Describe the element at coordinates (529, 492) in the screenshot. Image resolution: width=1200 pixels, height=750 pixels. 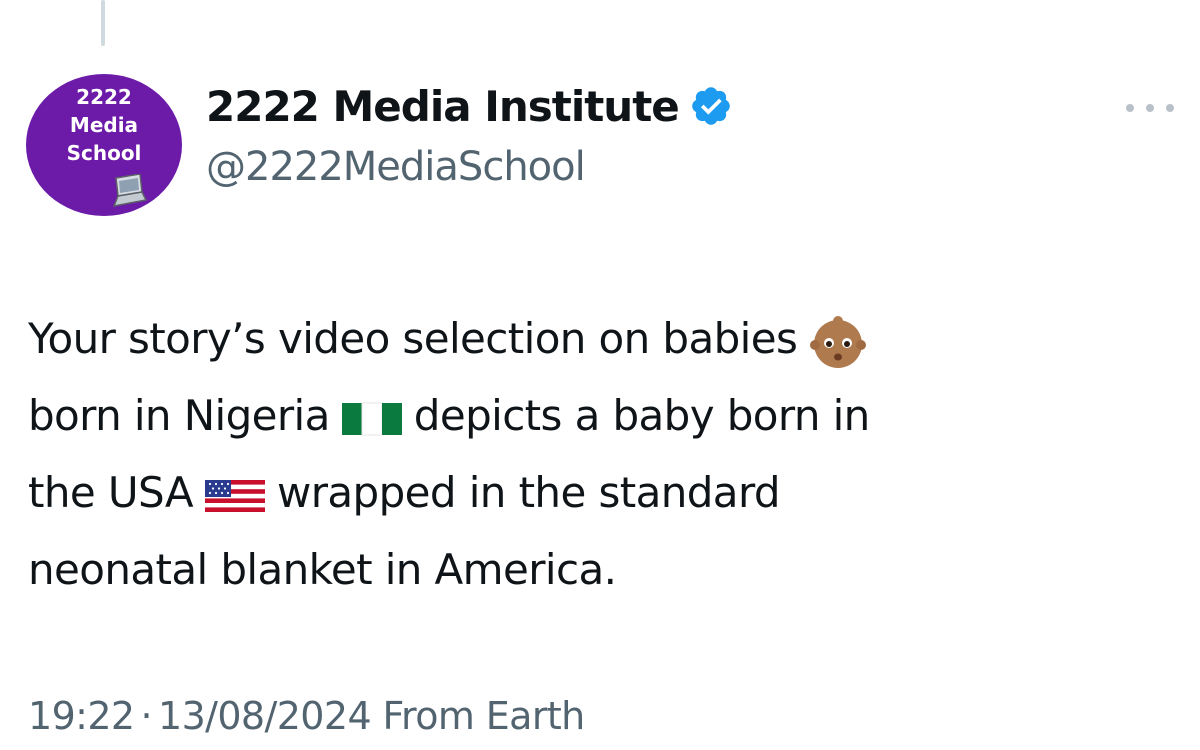
I see `tweet-text-segment: wrapped in the standard` at that location.